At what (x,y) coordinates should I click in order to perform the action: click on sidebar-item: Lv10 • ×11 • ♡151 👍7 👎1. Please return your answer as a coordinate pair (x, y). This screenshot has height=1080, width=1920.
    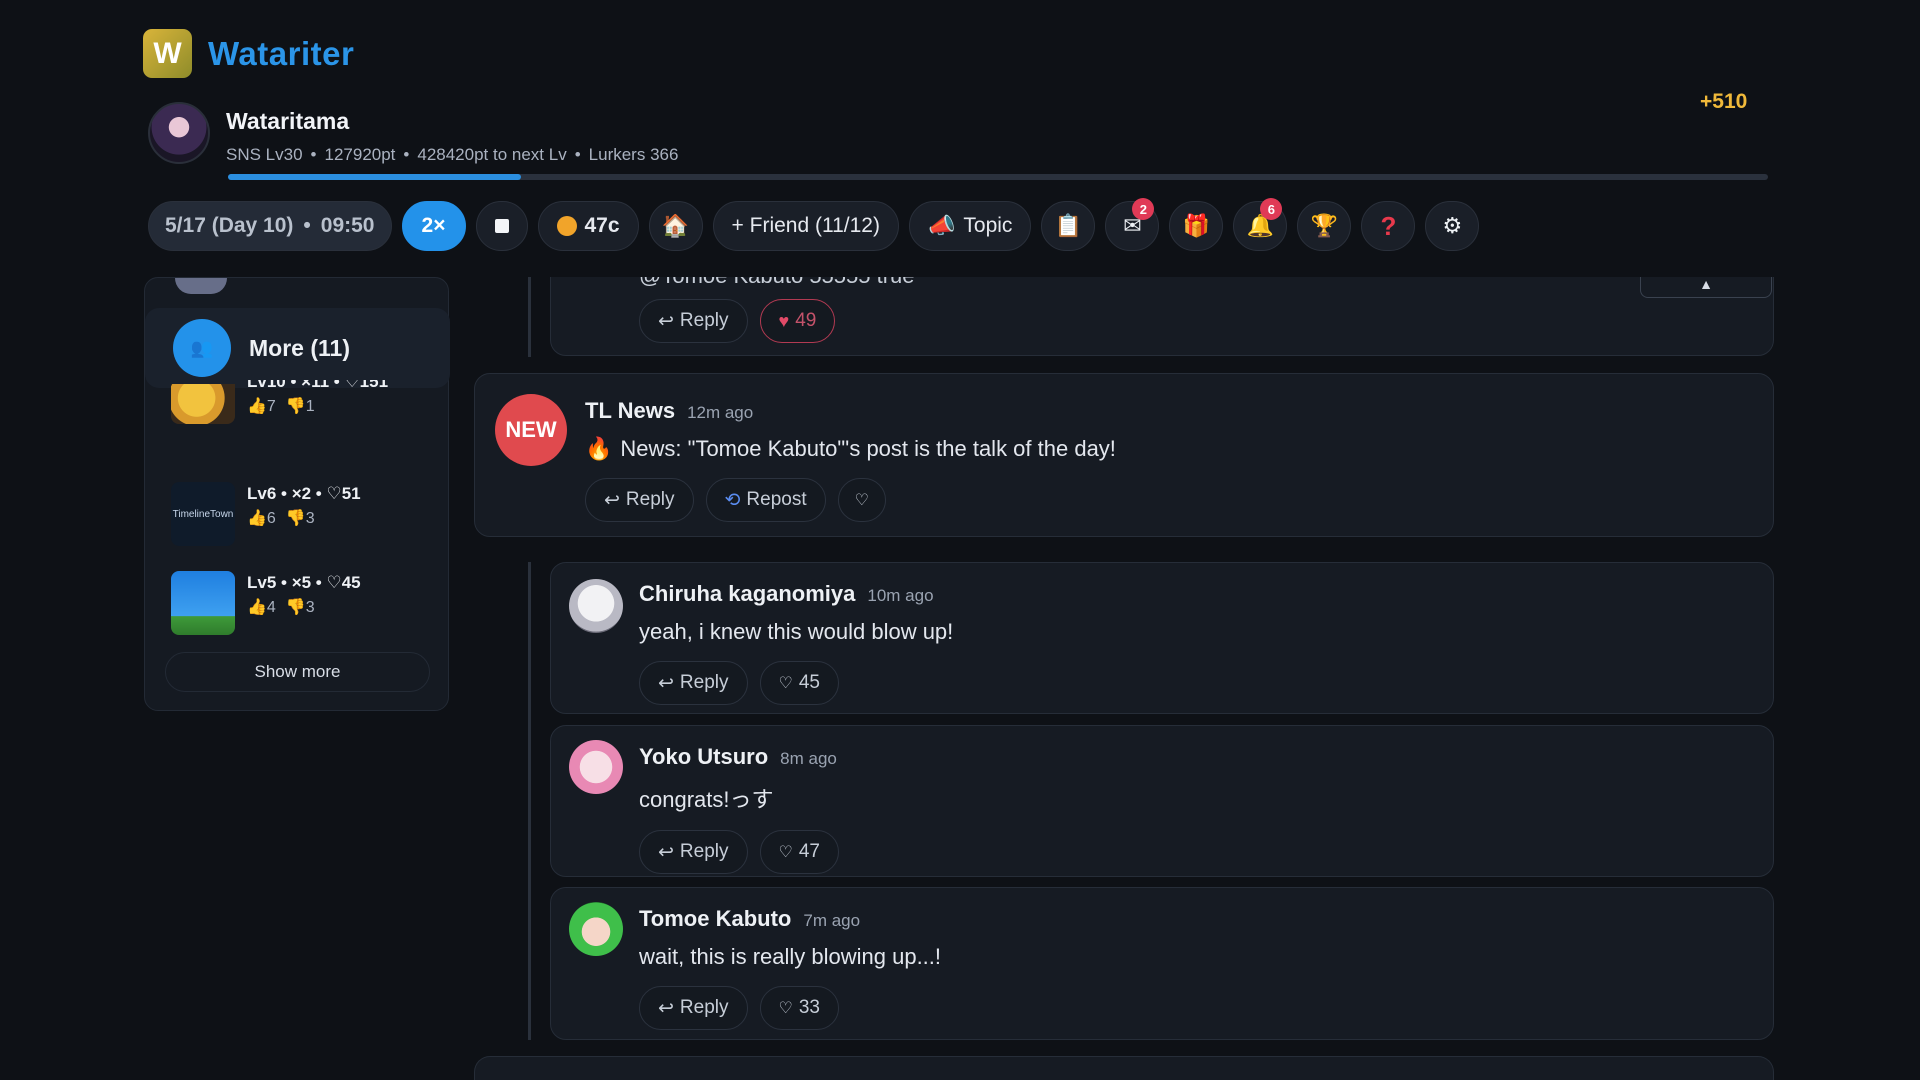
    Looking at the image, I should click on (279, 402).